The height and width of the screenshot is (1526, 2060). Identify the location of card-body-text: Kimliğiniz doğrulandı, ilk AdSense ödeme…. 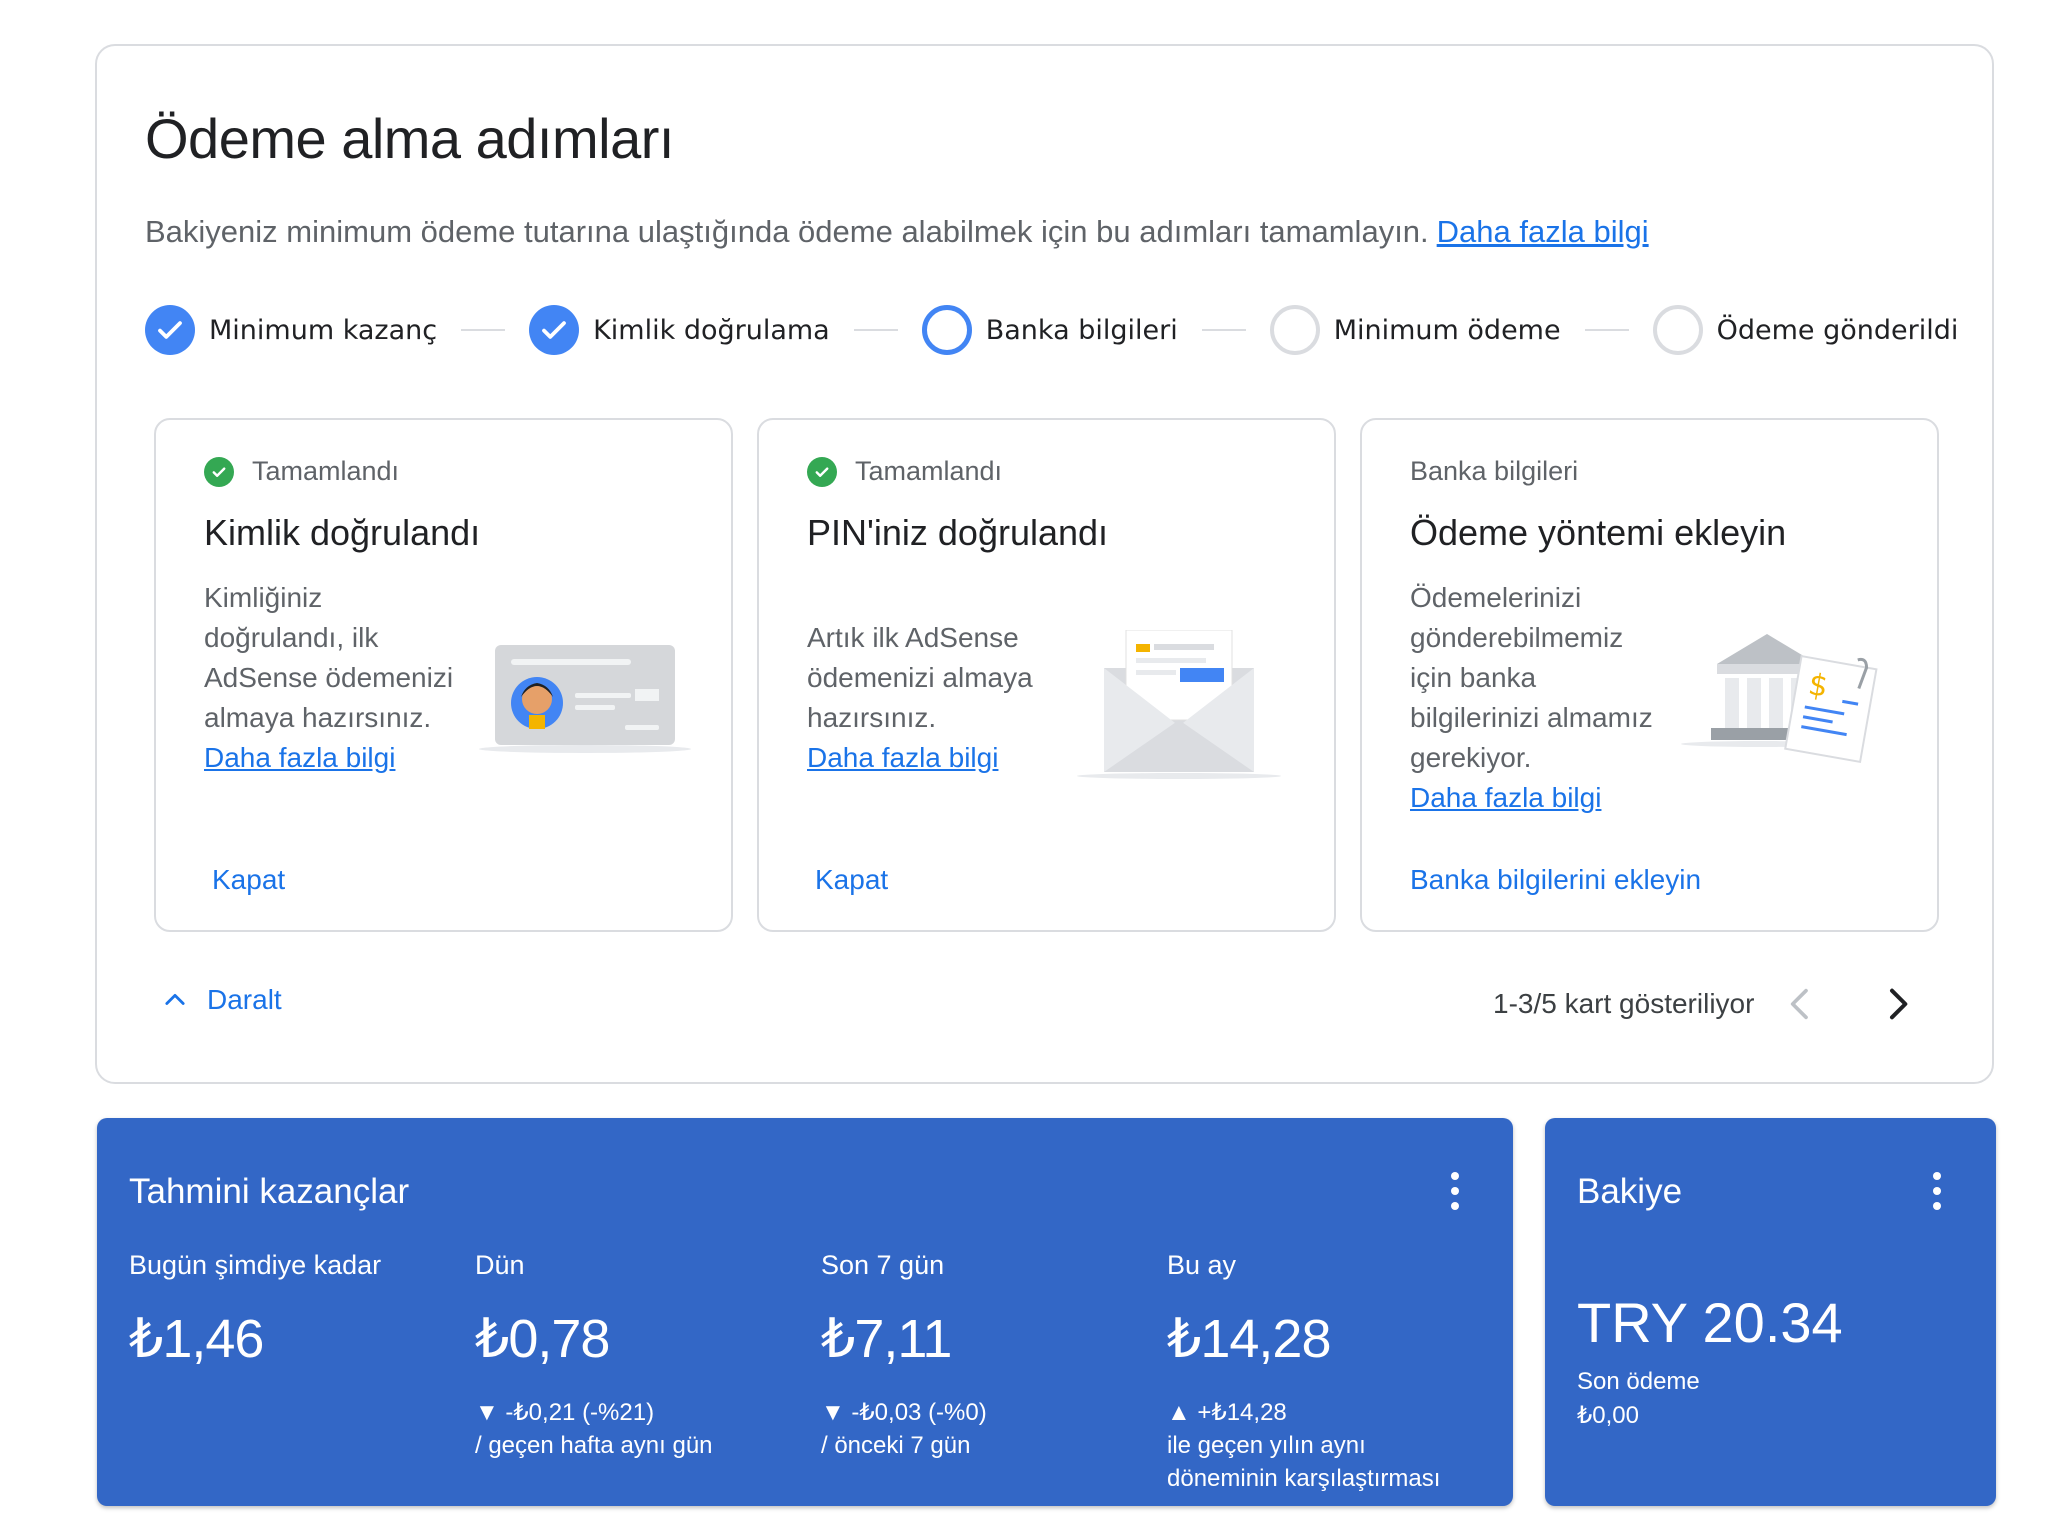
(329, 657).